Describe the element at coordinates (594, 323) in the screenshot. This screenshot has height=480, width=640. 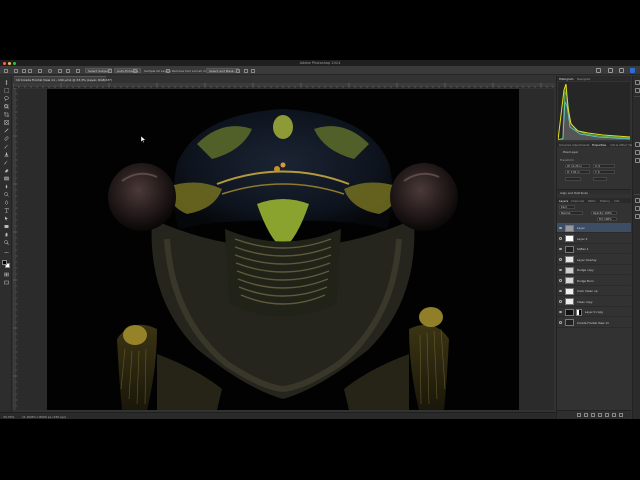
I see `layer-row: Cicada Frontal View 11` at that location.